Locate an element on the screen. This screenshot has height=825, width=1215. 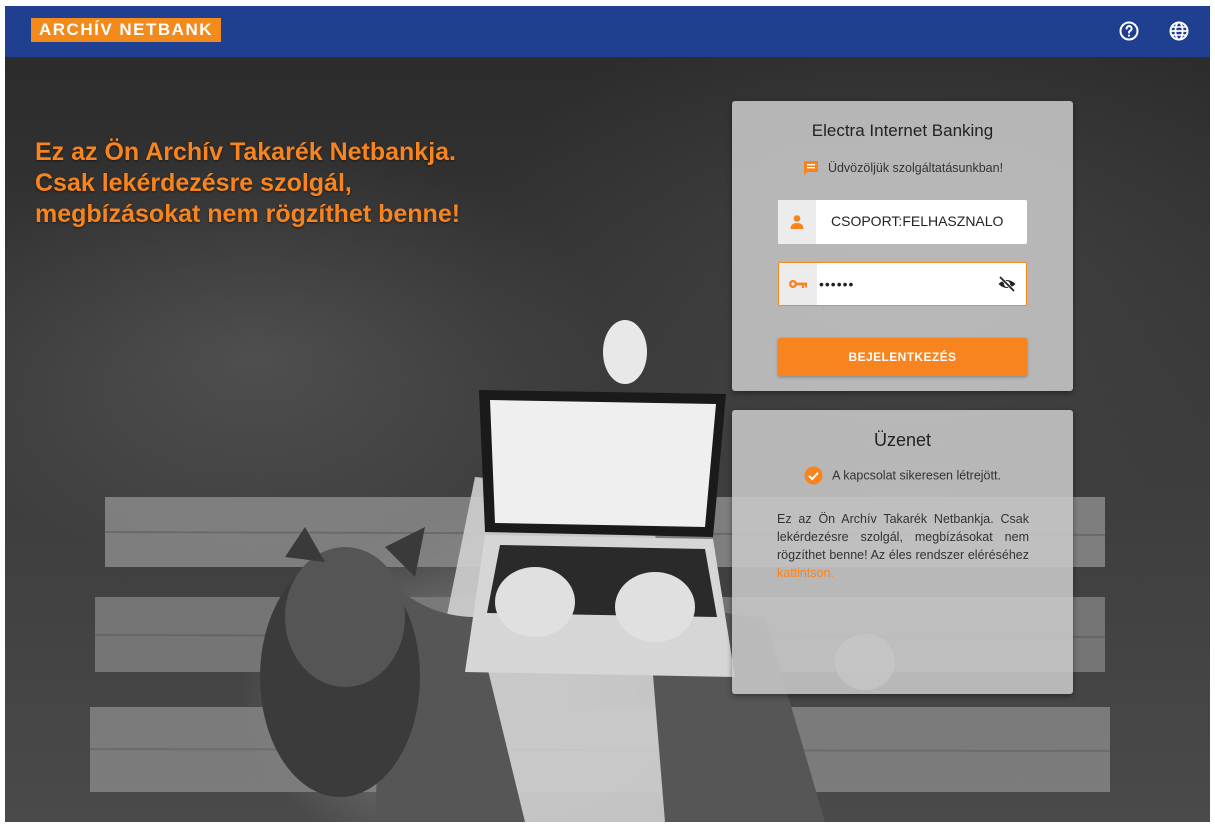
key-icon is located at coordinates (798, 284).